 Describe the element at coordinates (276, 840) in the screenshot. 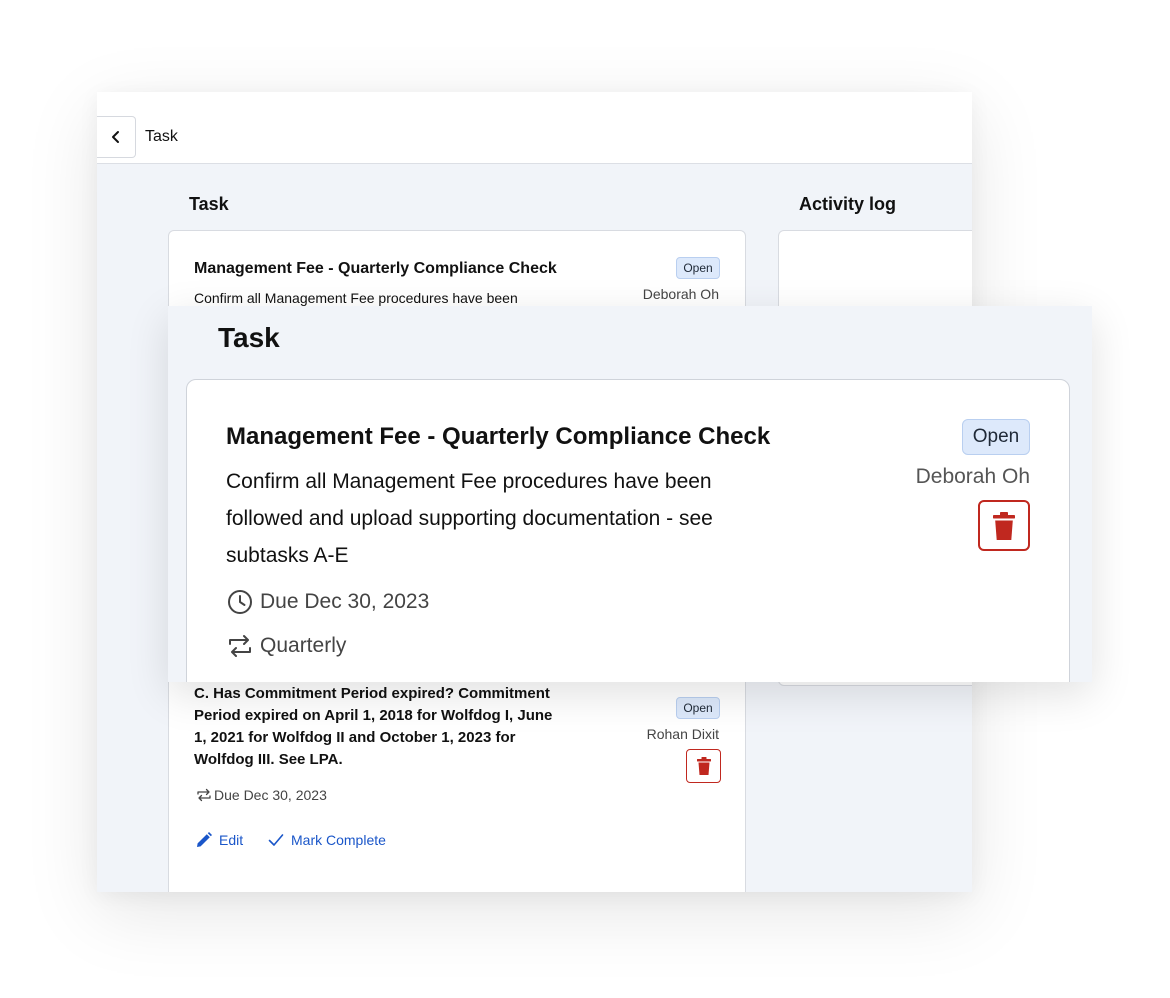

I see `check-icon` at that location.